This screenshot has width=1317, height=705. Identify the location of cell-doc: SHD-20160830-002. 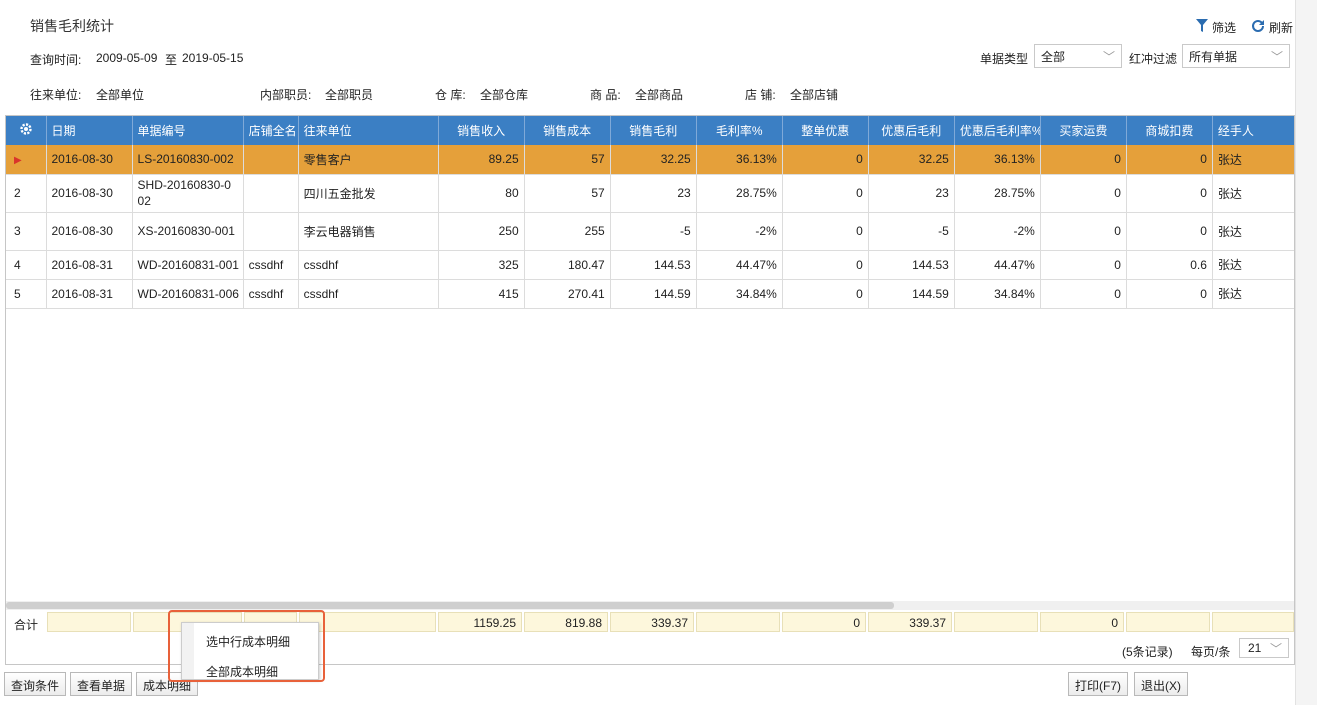
(188, 193).